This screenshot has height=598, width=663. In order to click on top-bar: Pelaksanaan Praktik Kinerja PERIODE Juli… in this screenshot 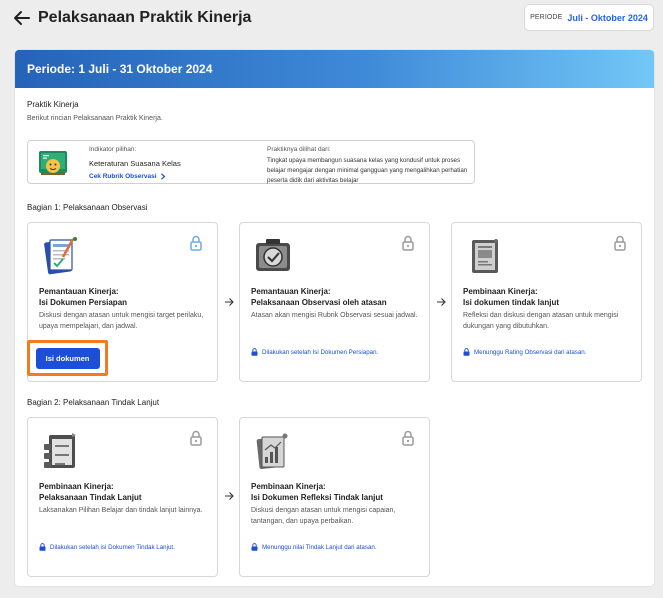, I will do `click(331, 19)`.